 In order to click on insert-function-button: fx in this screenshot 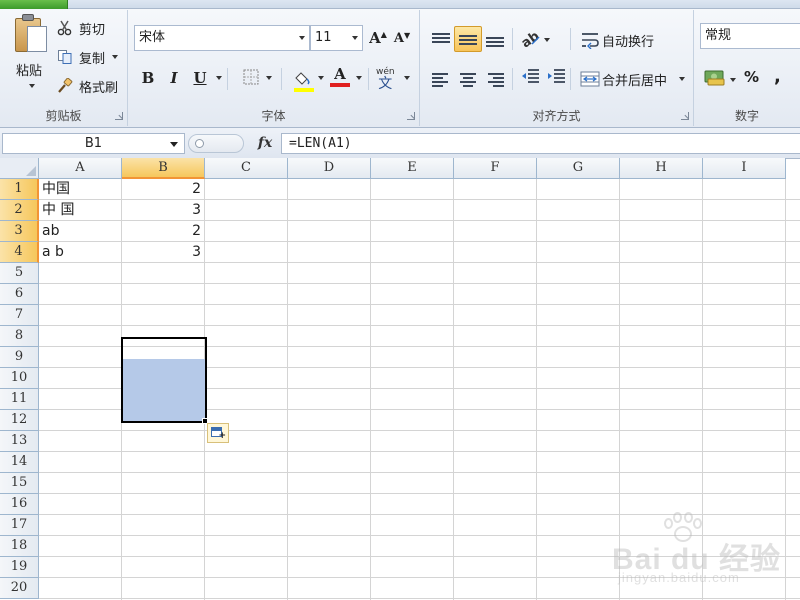, I will do `click(265, 143)`.